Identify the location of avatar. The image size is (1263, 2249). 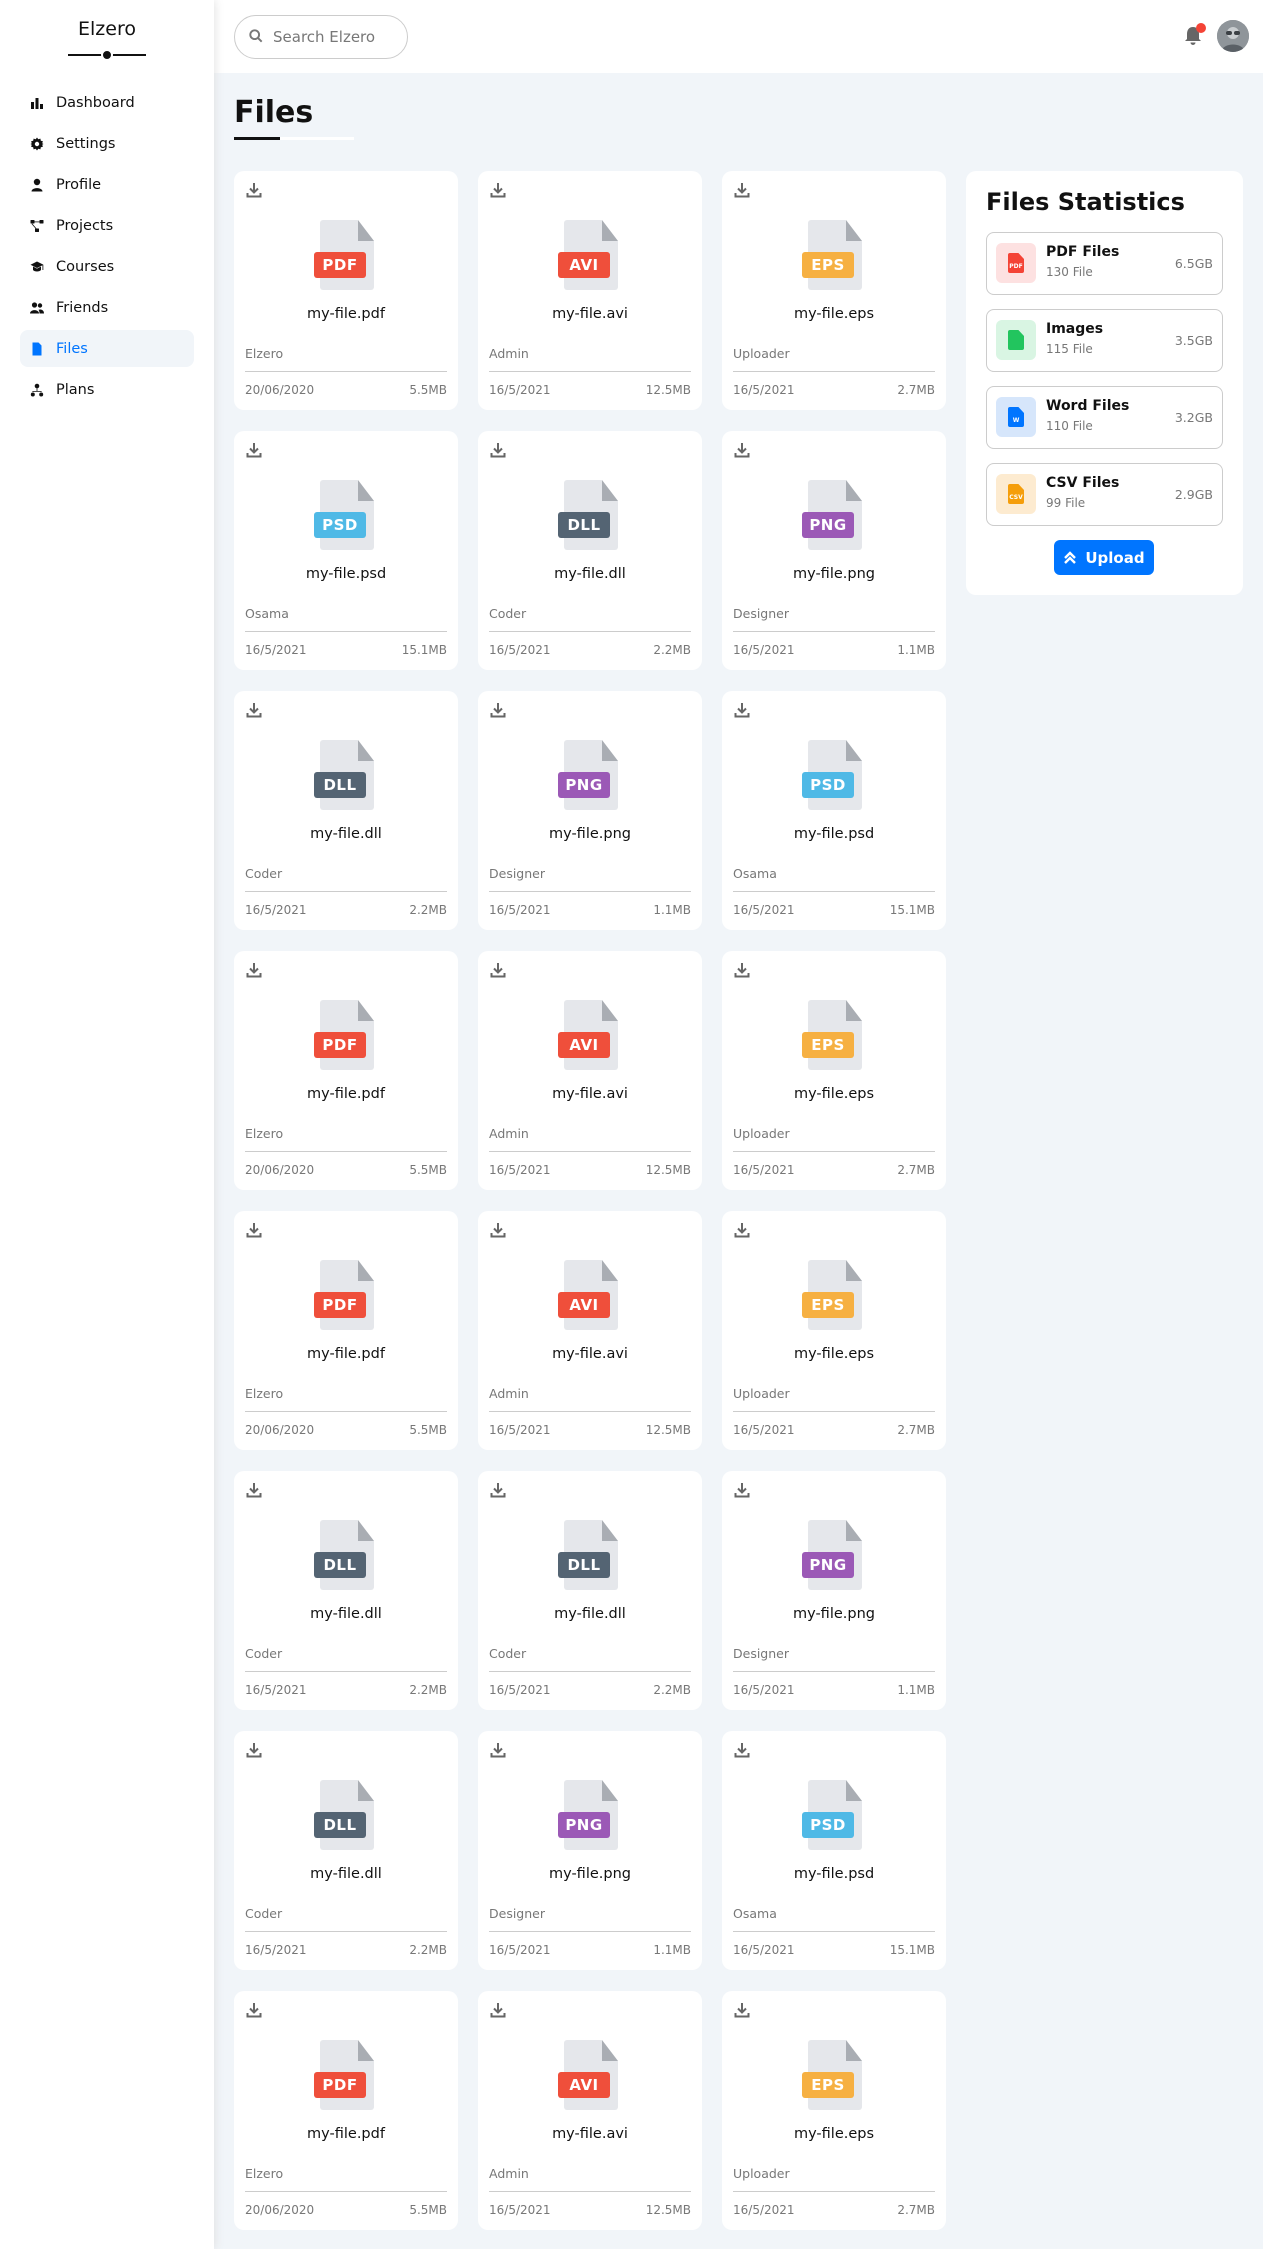
(1233, 36).